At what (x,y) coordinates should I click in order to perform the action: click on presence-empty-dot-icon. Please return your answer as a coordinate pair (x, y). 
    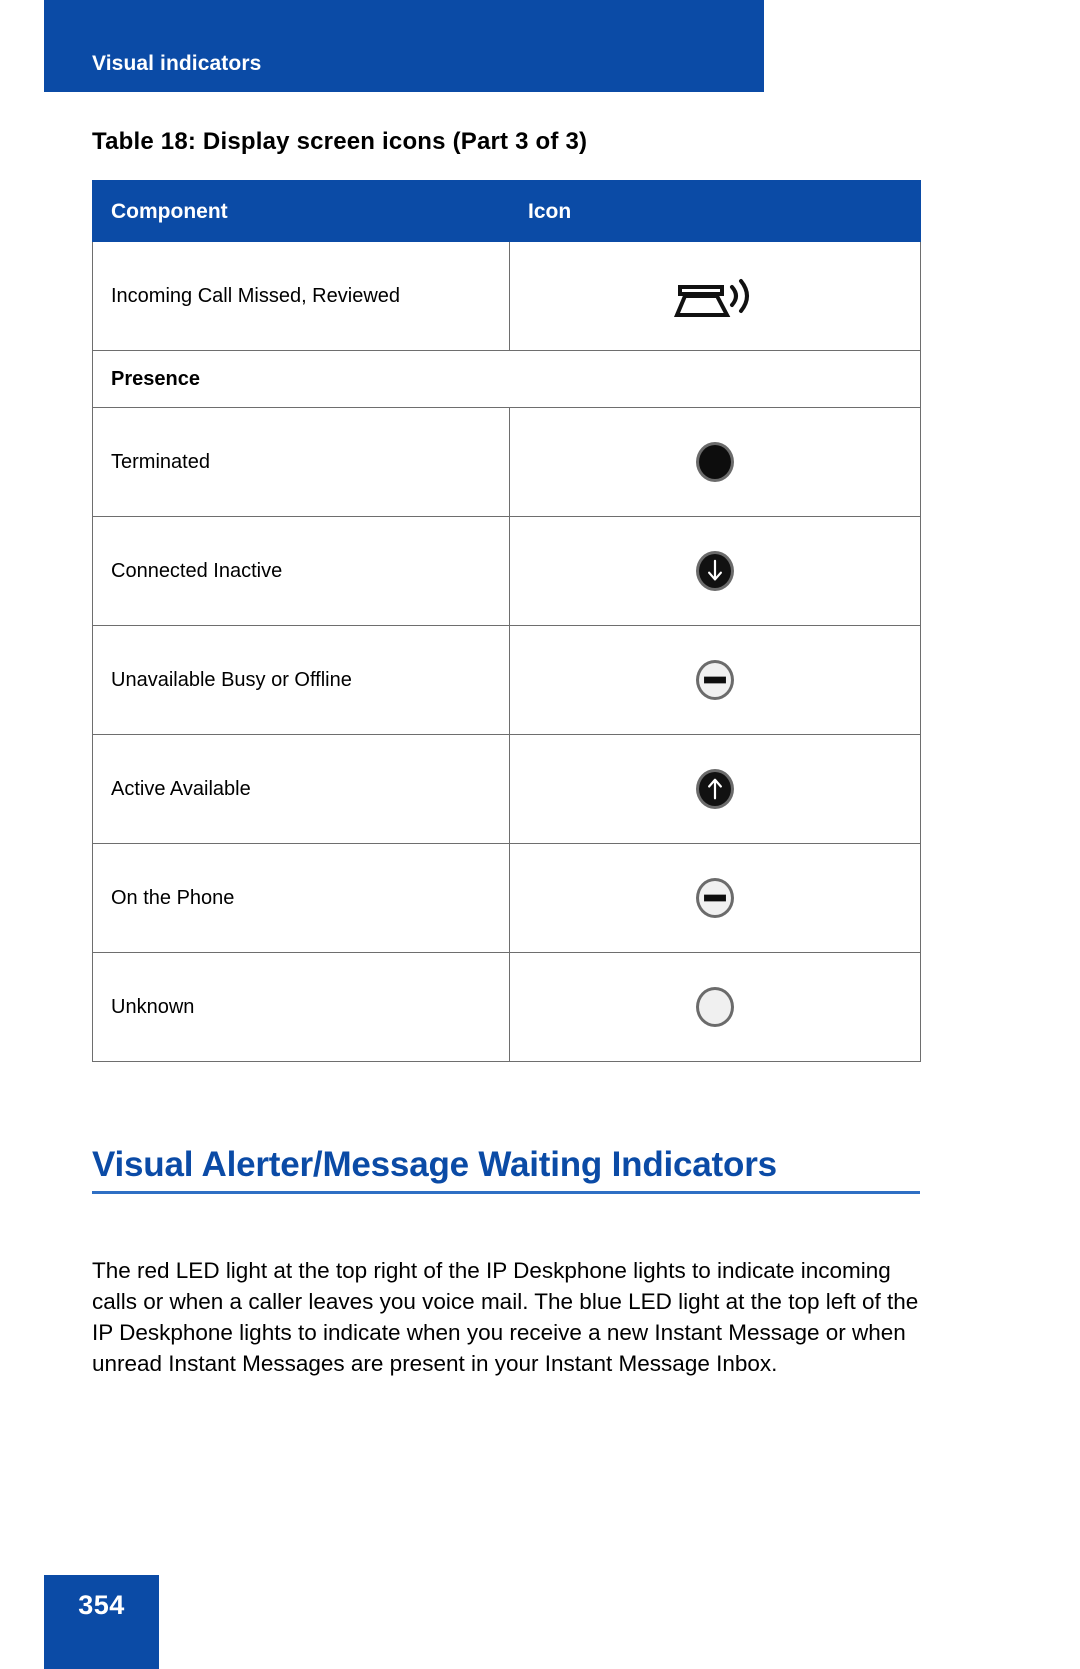
    Looking at the image, I should click on (715, 1007).